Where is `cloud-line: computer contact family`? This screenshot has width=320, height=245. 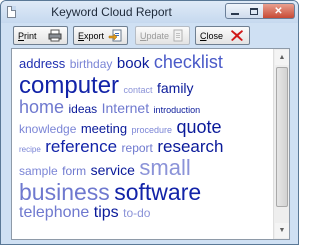 cloud-line: computer contact family is located at coordinates (144, 85).